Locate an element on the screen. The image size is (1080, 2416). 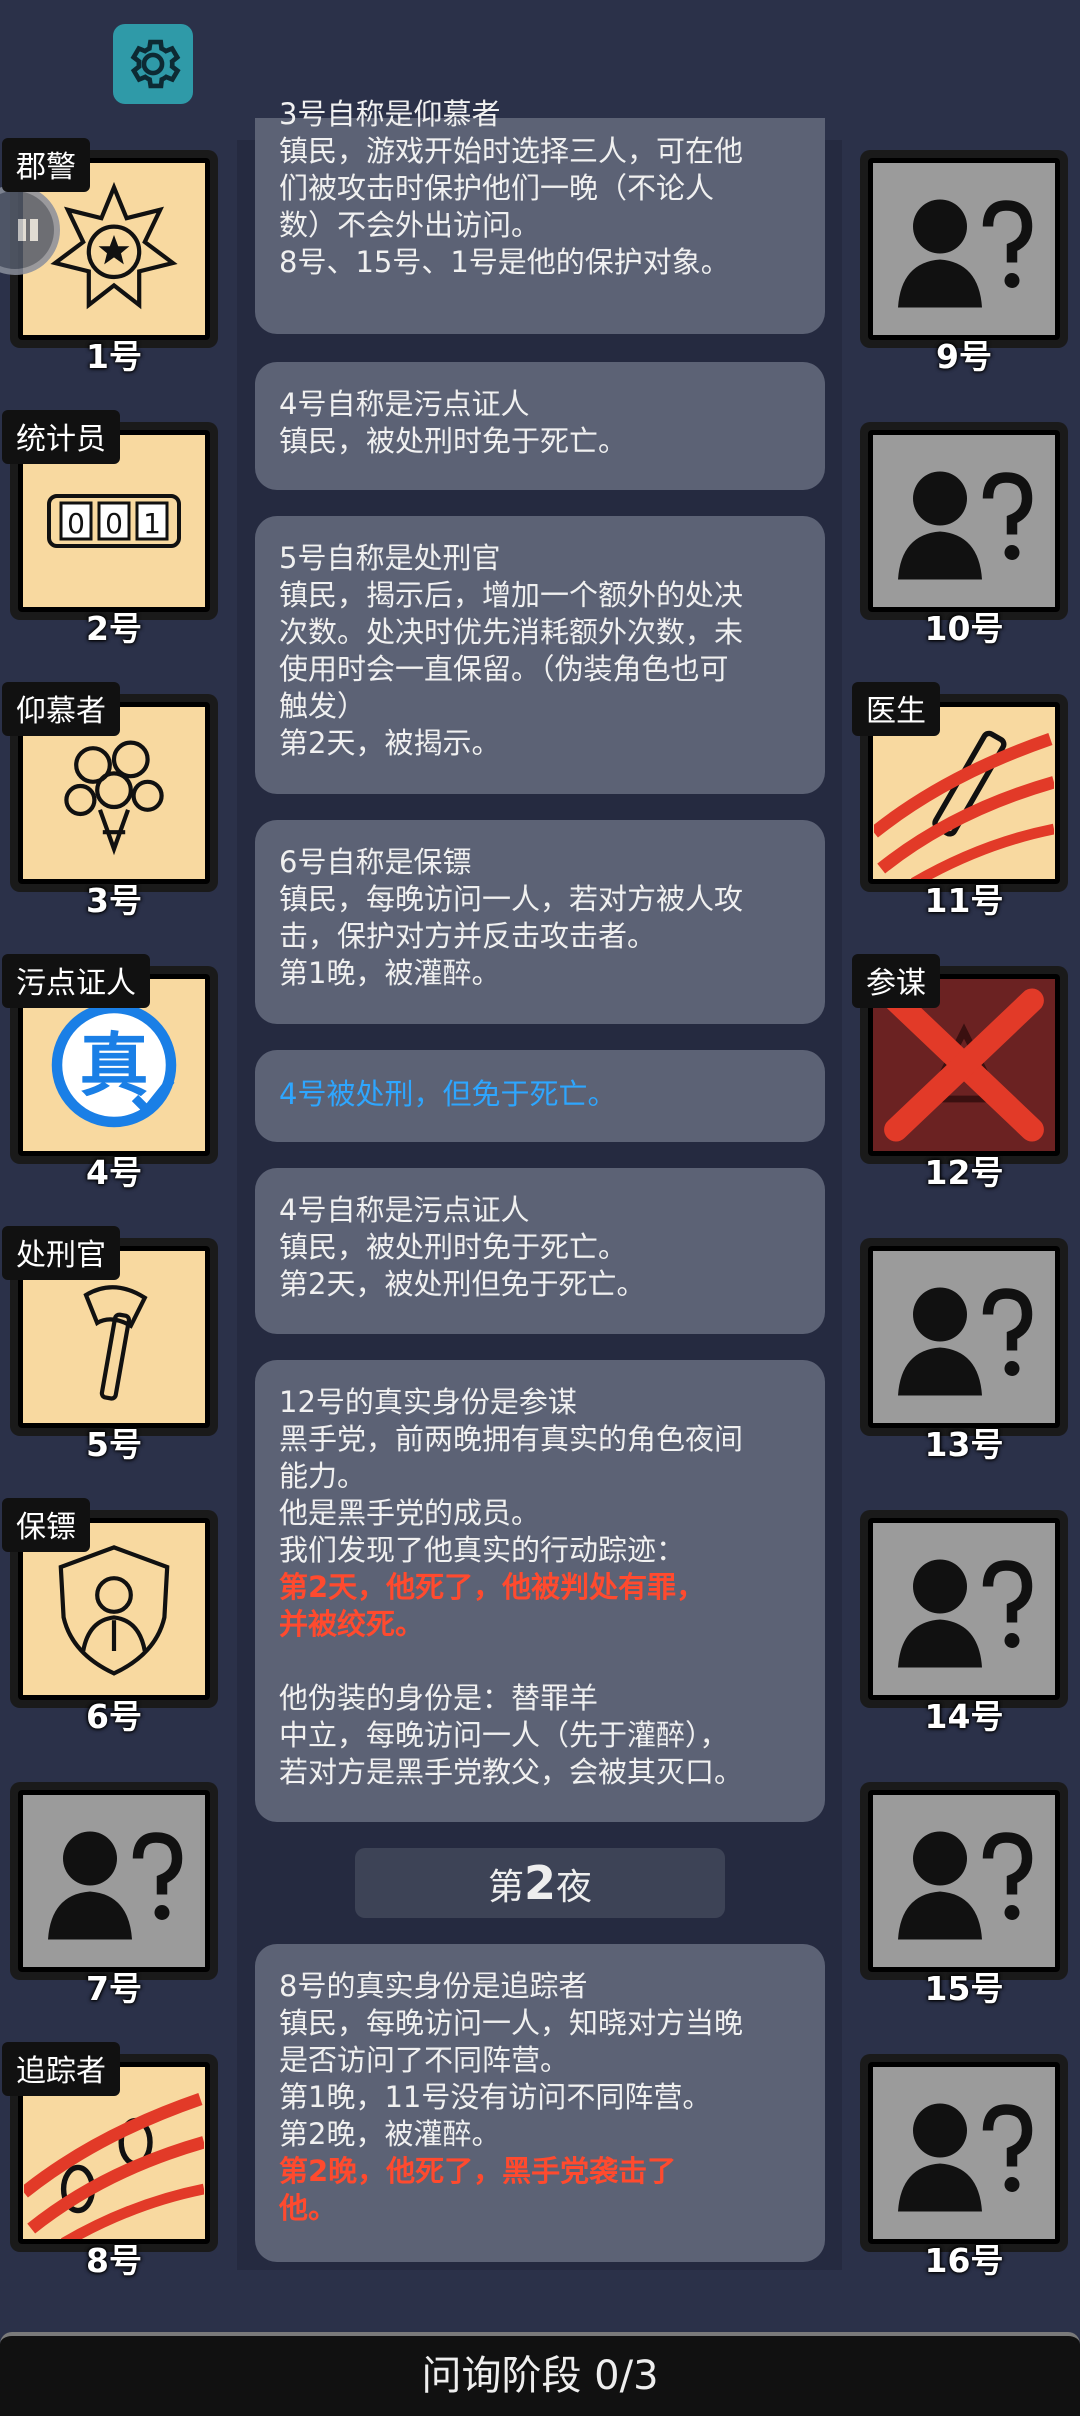
player-number: 6号 is located at coordinates (114, 1716).